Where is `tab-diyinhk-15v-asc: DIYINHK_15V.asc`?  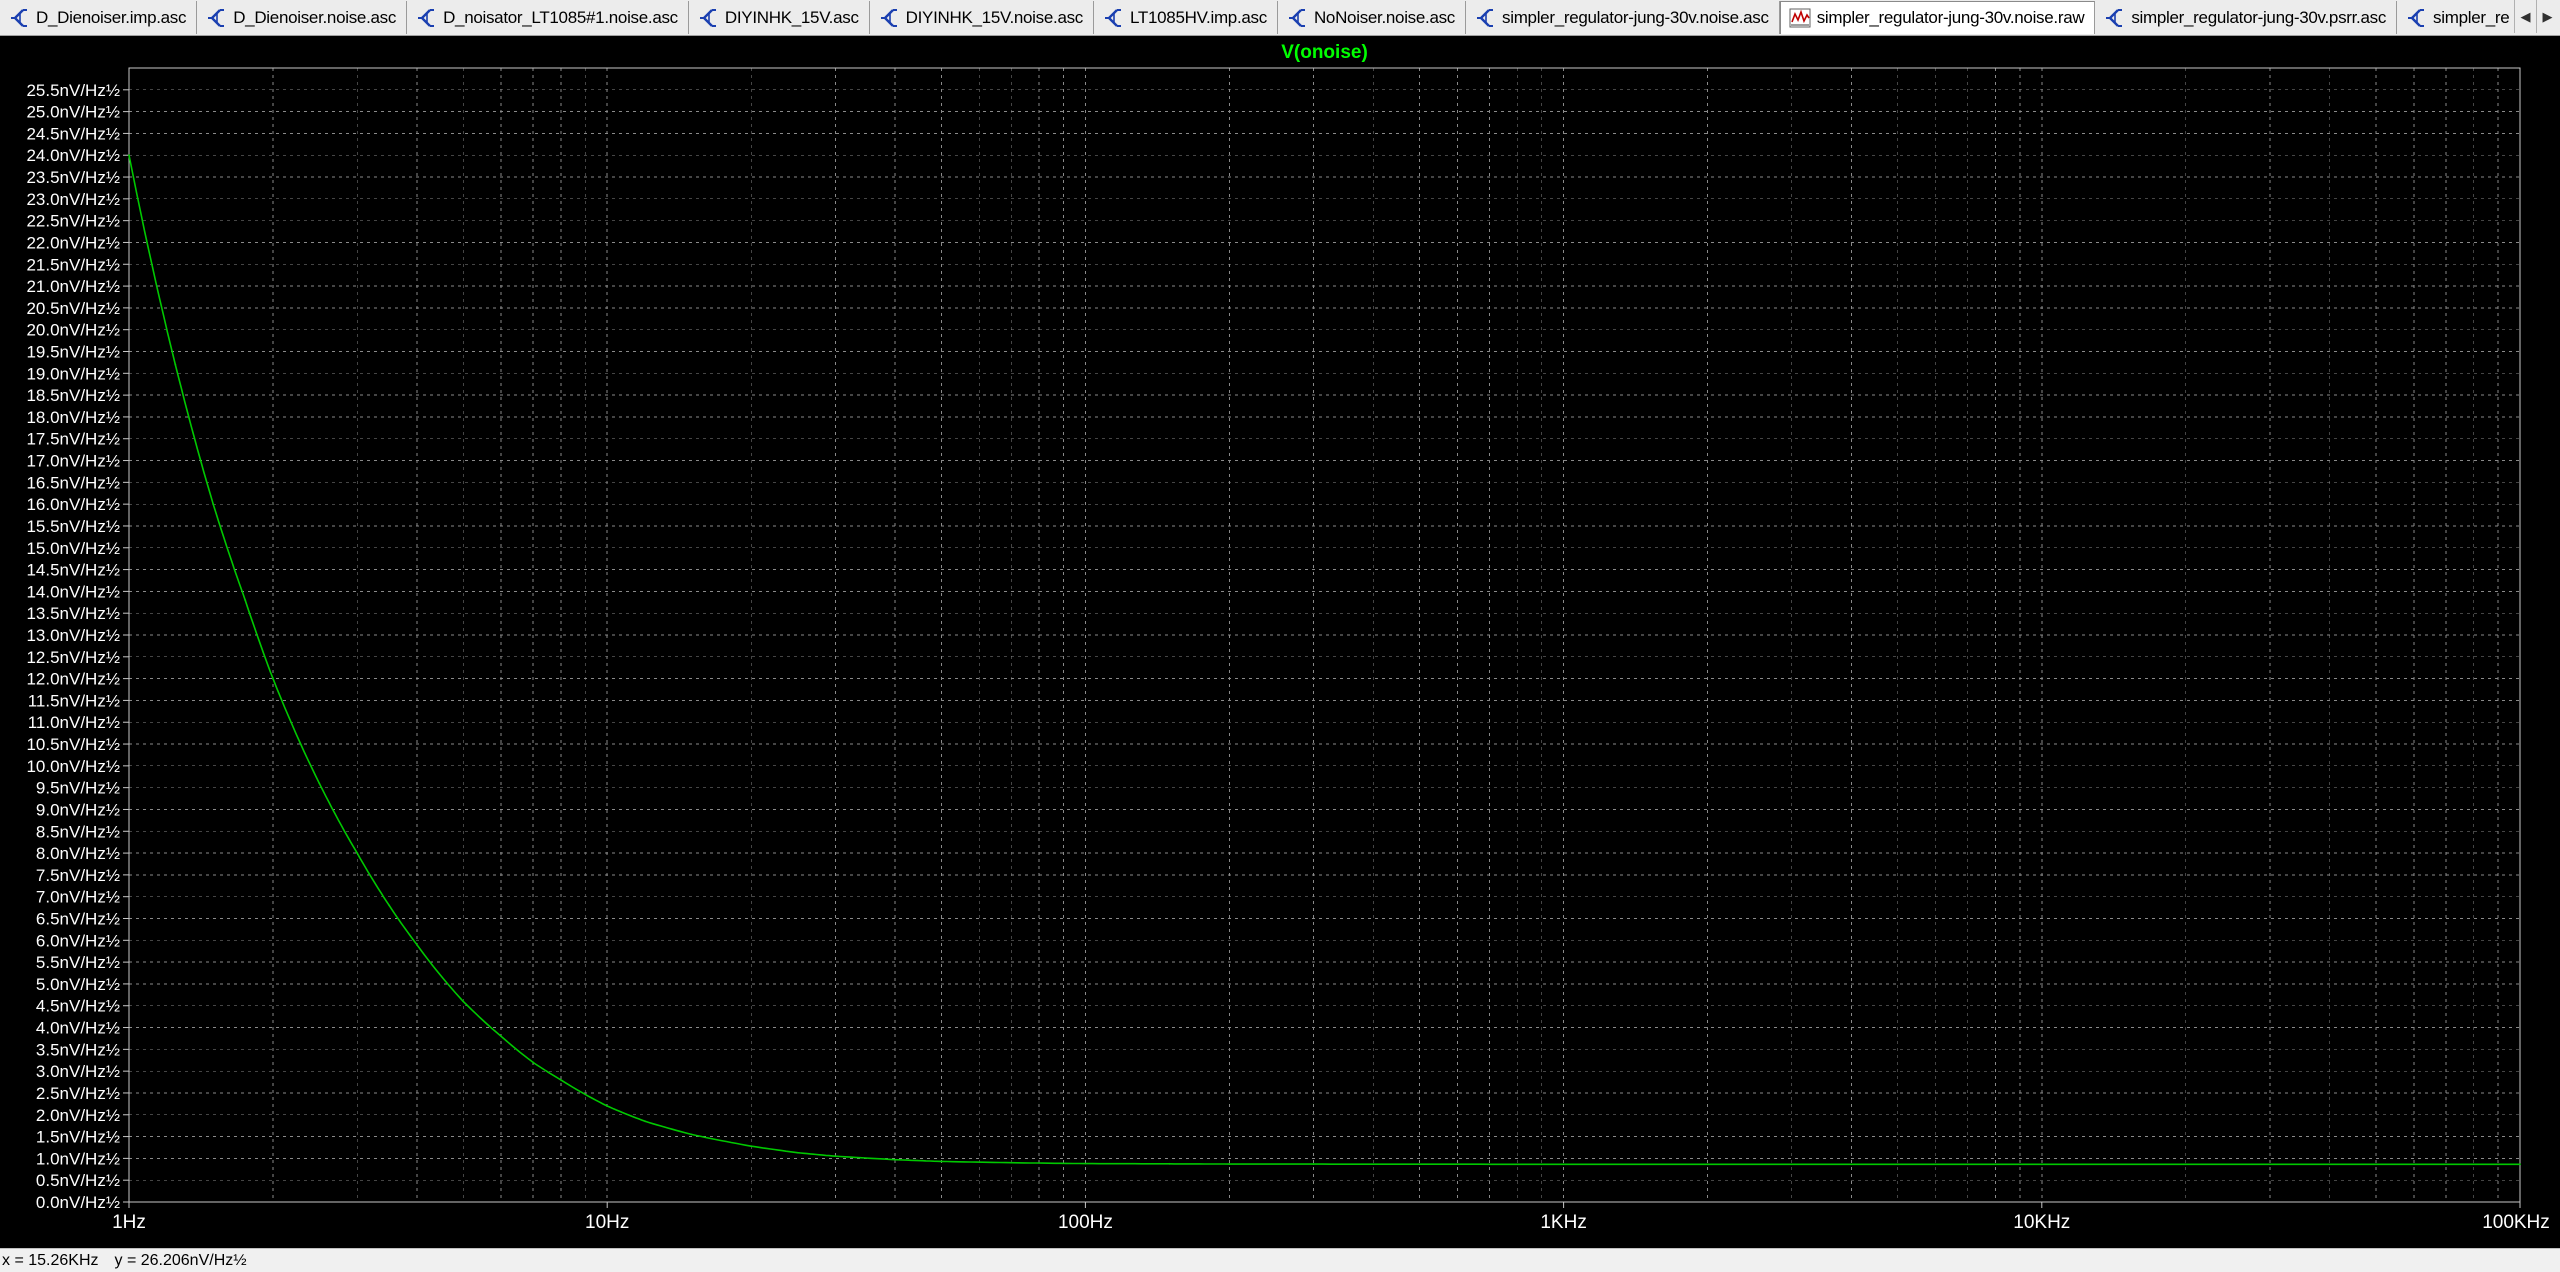 tab-diyinhk-15v-asc: DIYINHK_15V.asc is located at coordinates (779, 17).